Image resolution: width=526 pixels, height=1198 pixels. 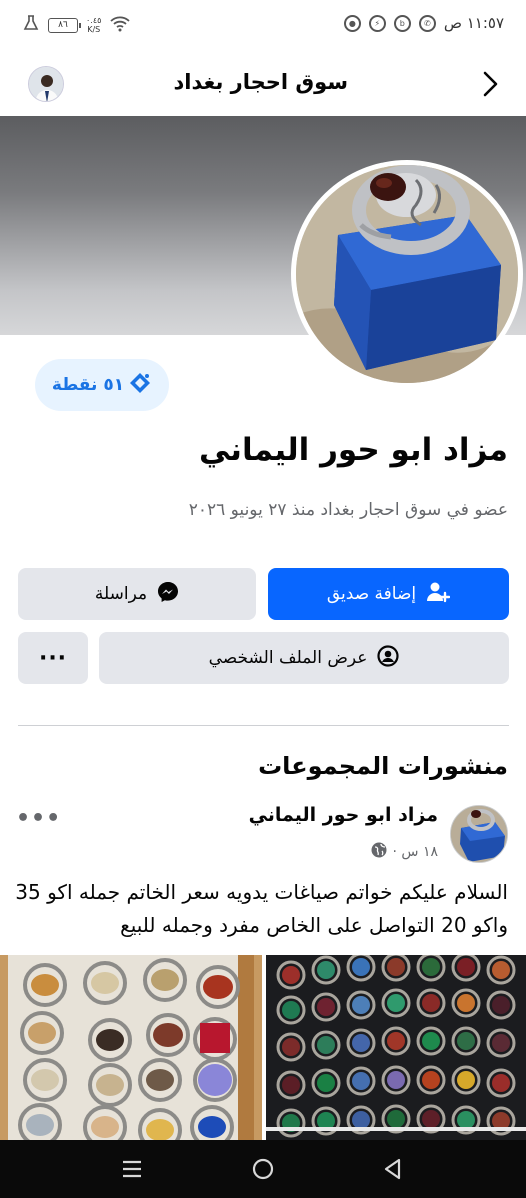 I want to click on messenger-icon: ⚡, so click(x=377, y=23).